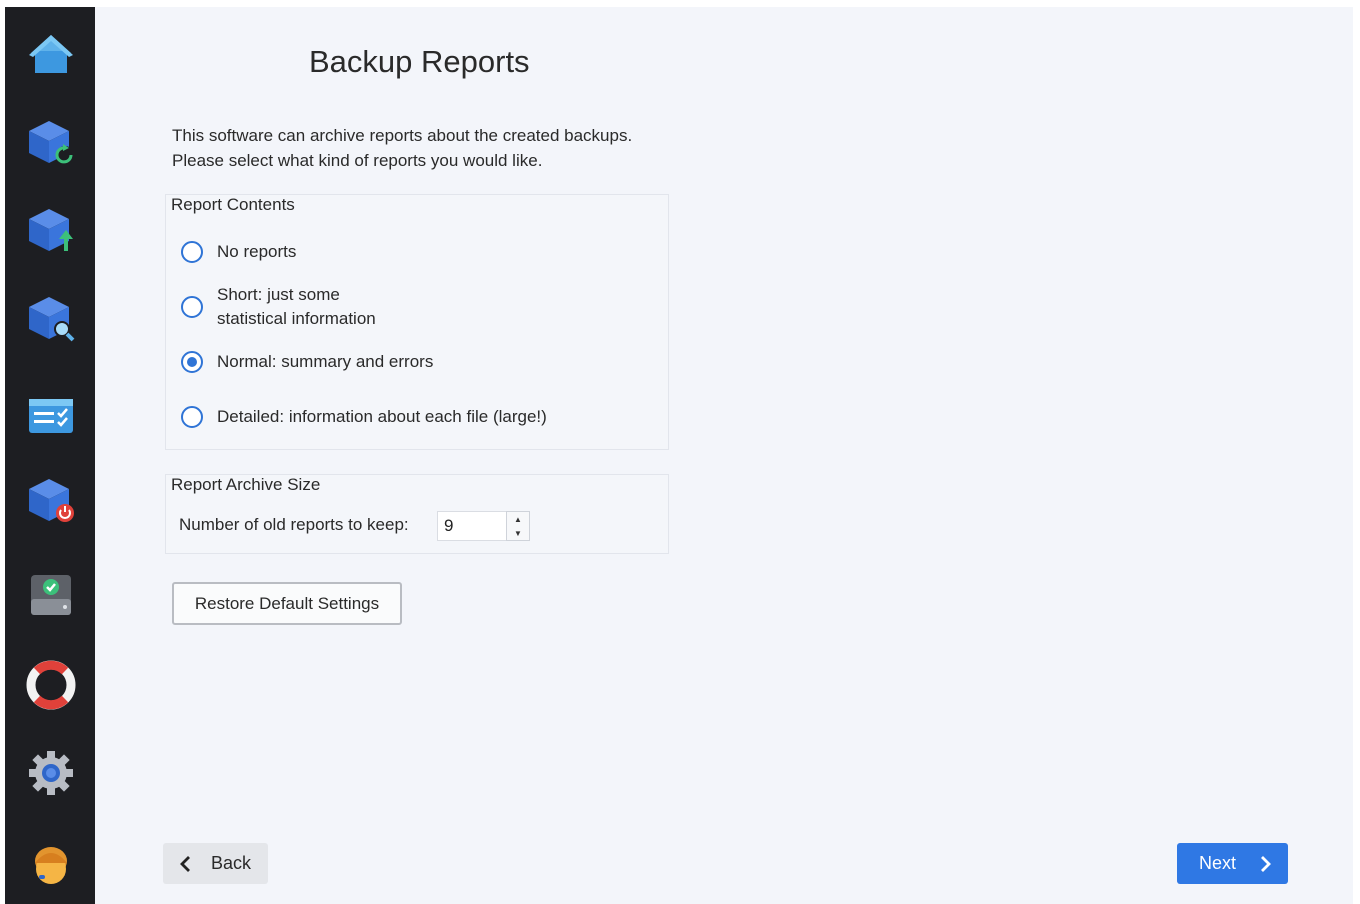 The height and width of the screenshot is (904, 1360). I want to click on sidebar, so click(50, 455).